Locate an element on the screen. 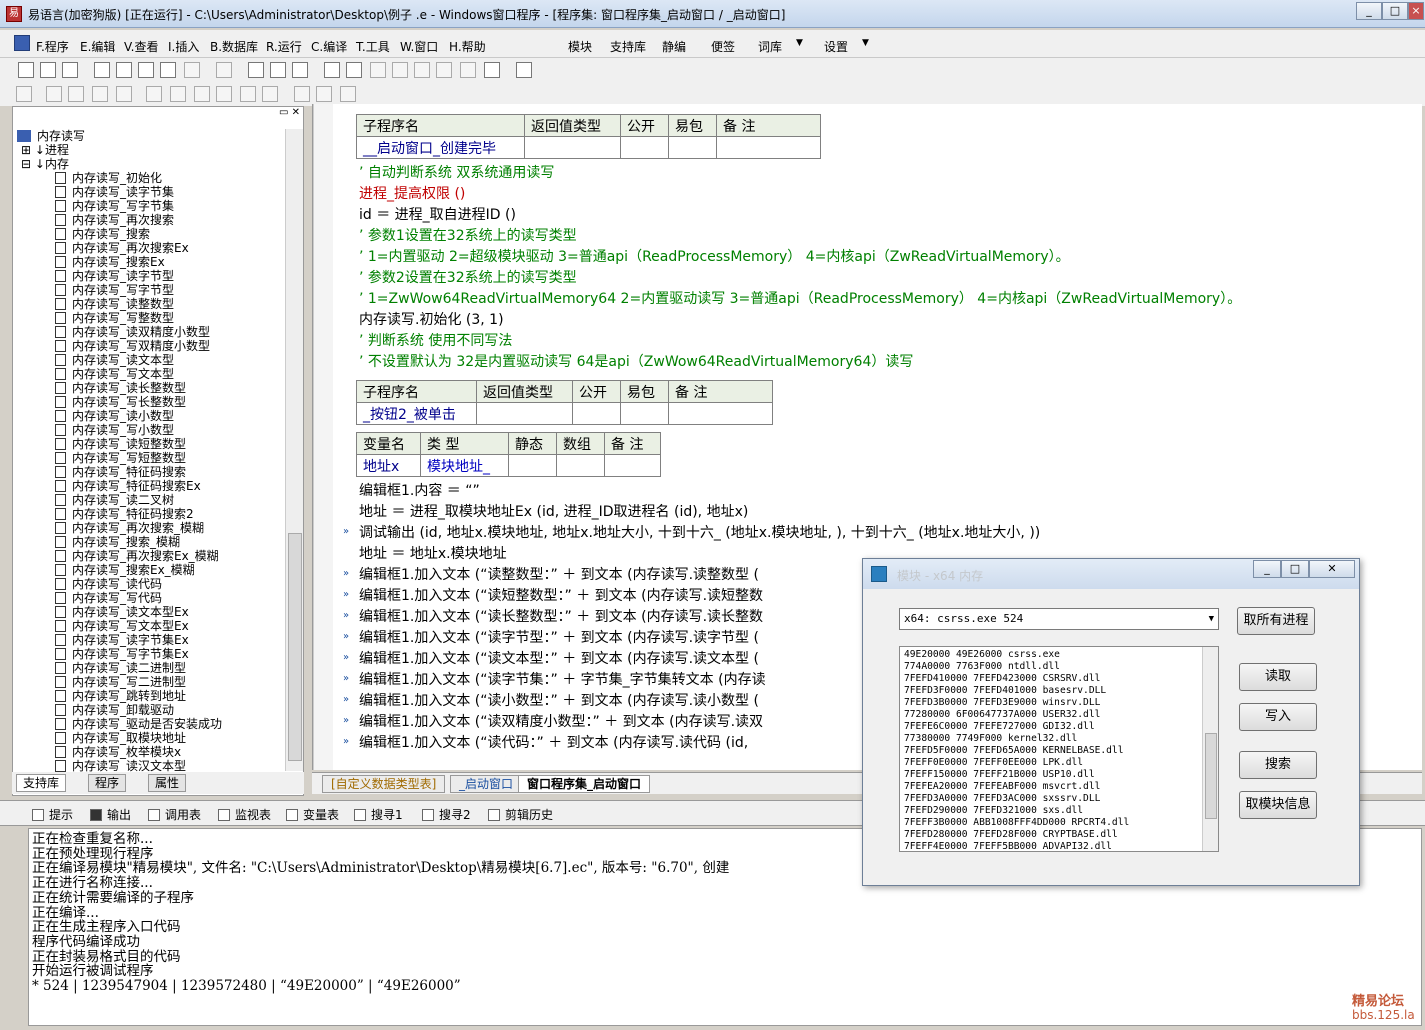 The height and width of the screenshot is (1030, 1425). code-line: 编辑框1.加入文本 (“读短整数型：” ＋ 到文本 (内存读写.读短整数 is located at coordinates (561, 596).